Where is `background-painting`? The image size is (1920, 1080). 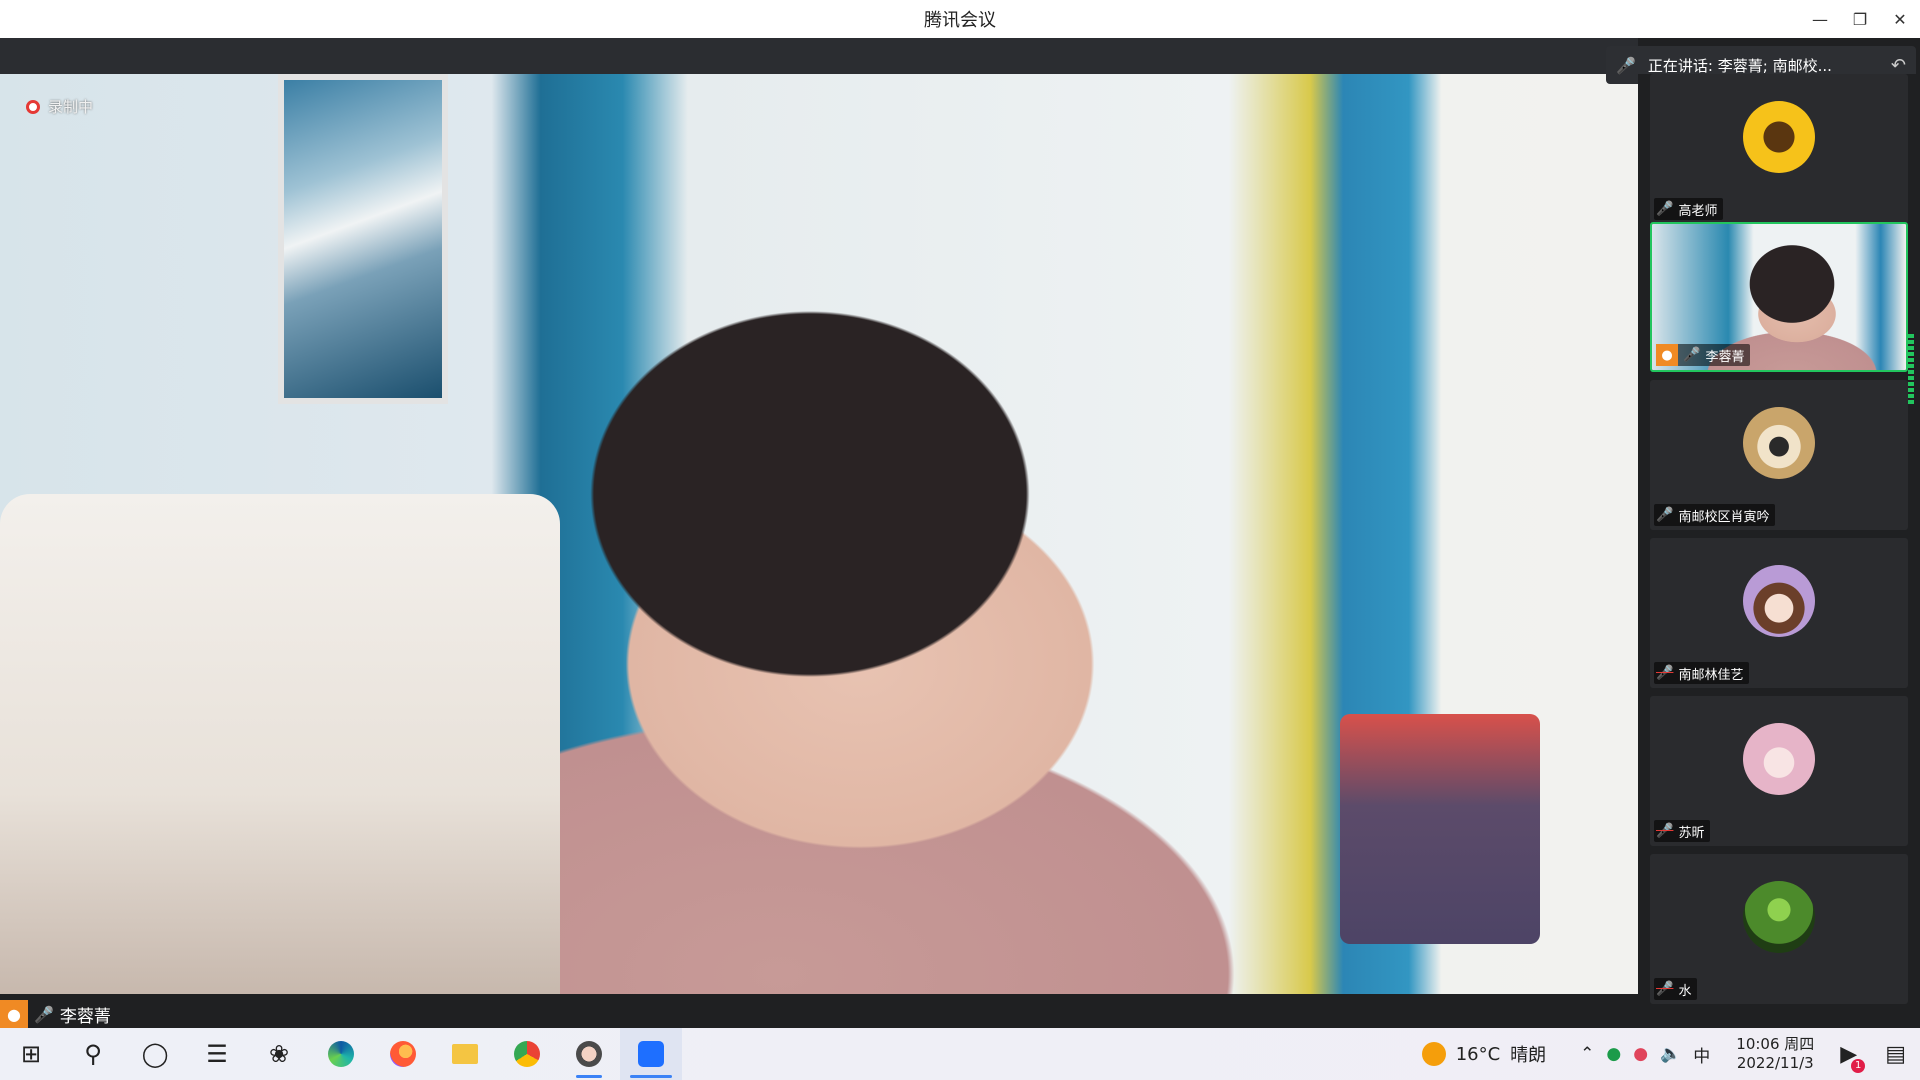
background-painting is located at coordinates (363, 239).